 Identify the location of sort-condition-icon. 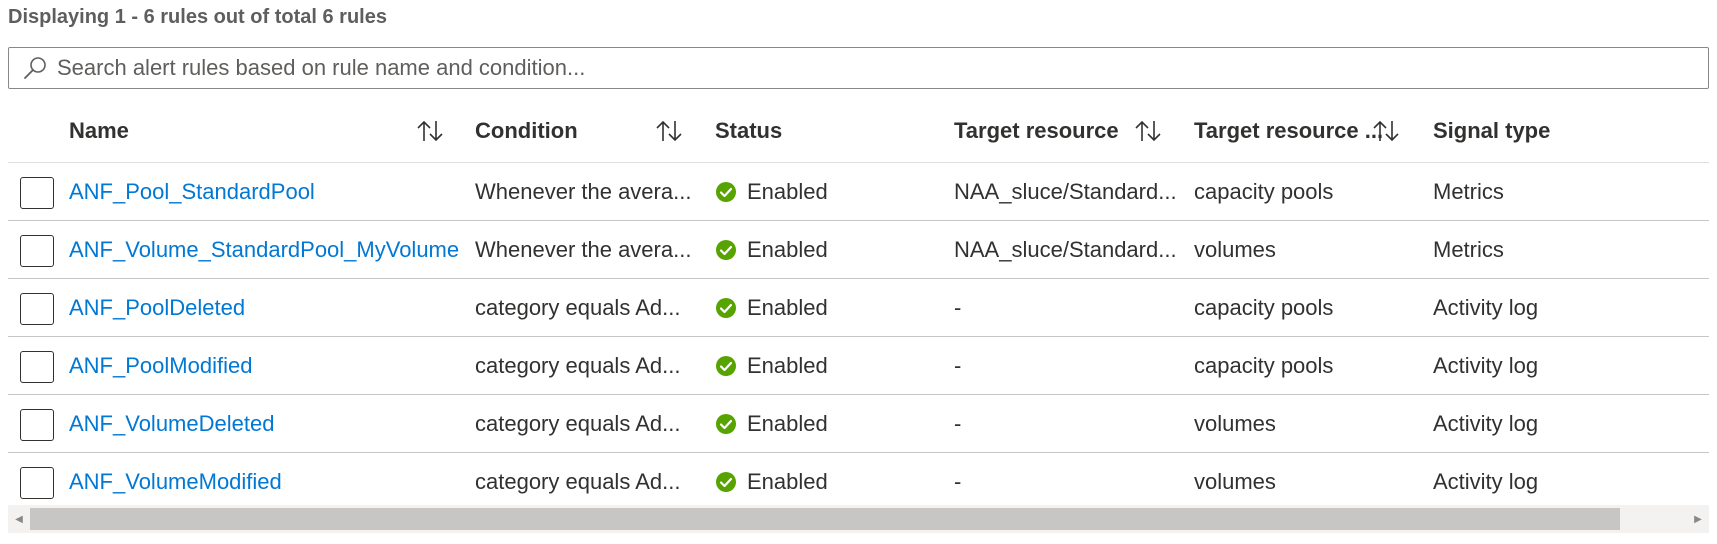
(669, 131).